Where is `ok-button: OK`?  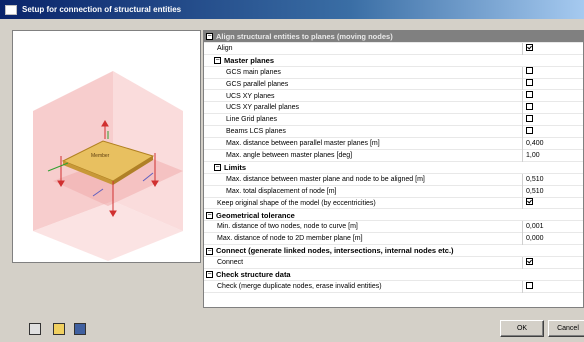 ok-button: OK is located at coordinates (522, 328).